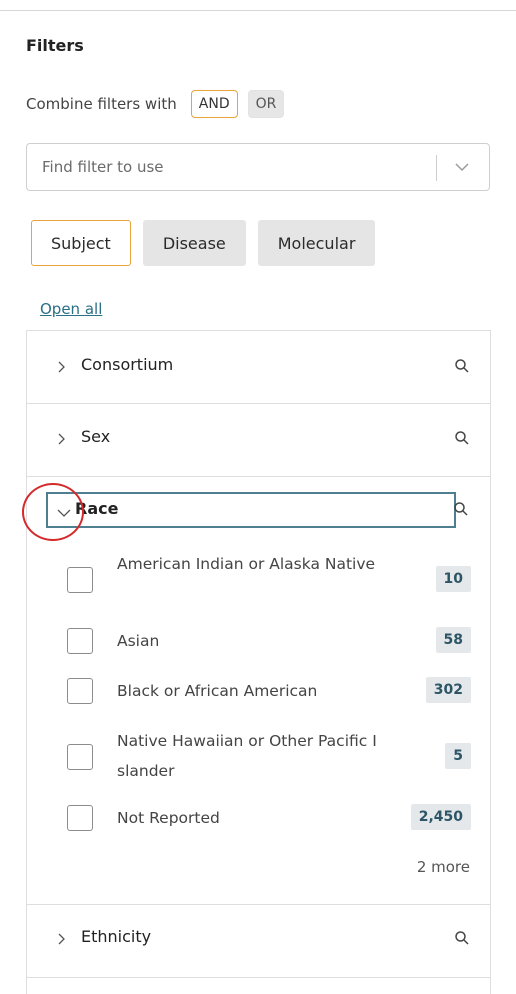 This screenshot has width=516, height=994. I want to click on chevron-down-icon, so click(462, 167).